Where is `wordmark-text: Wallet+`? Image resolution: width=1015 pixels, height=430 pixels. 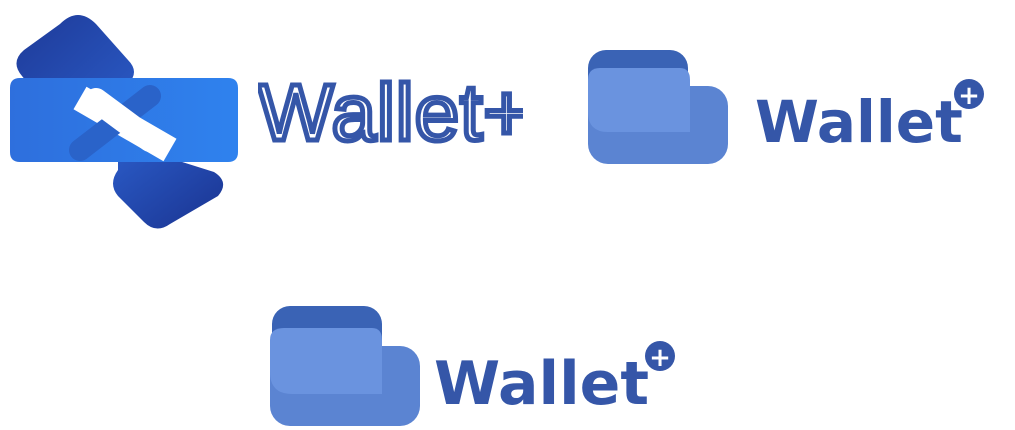
wordmark-text: Wallet+ is located at coordinates (390, 112).